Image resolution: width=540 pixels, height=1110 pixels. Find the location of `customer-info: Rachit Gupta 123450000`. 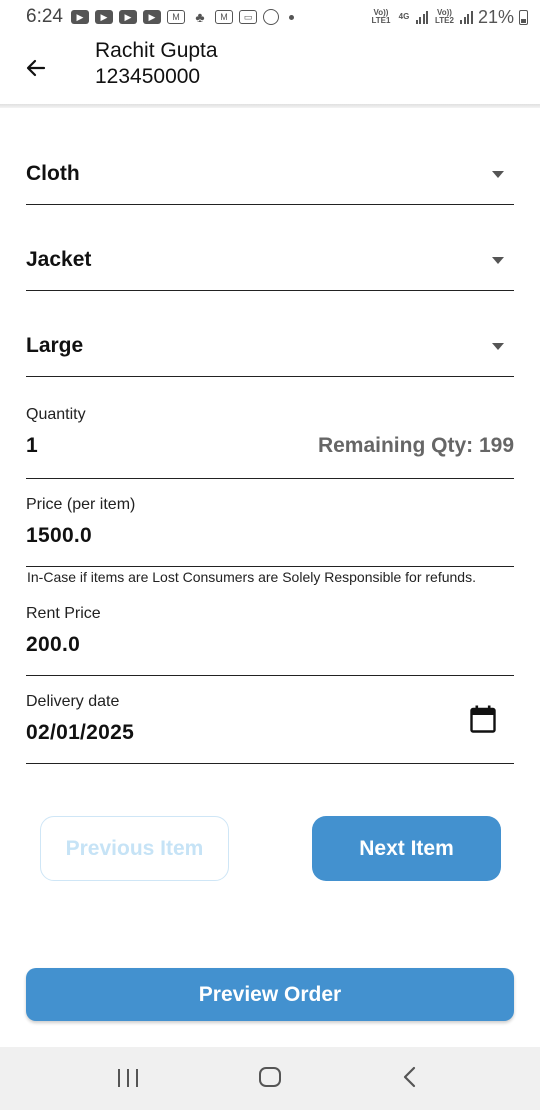

customer-info: Rachit Gupta 123450000 is located at coordinates (156, 64).